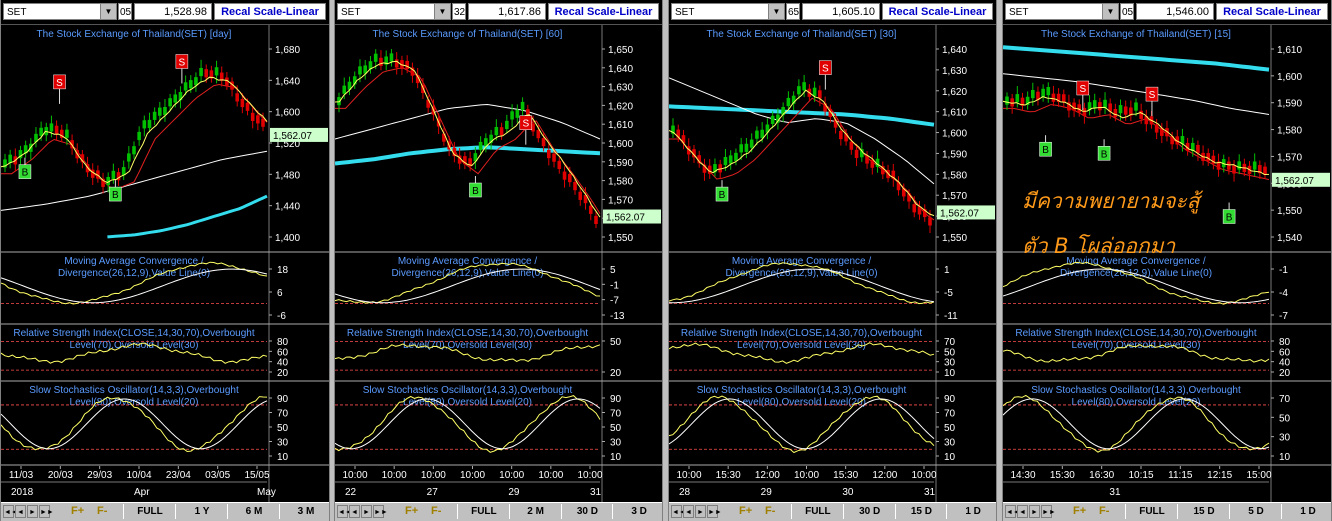 The width and height of the screenshot is (1332, 521). I want to click on date-tick-label: 20/03, so click(60, 475).